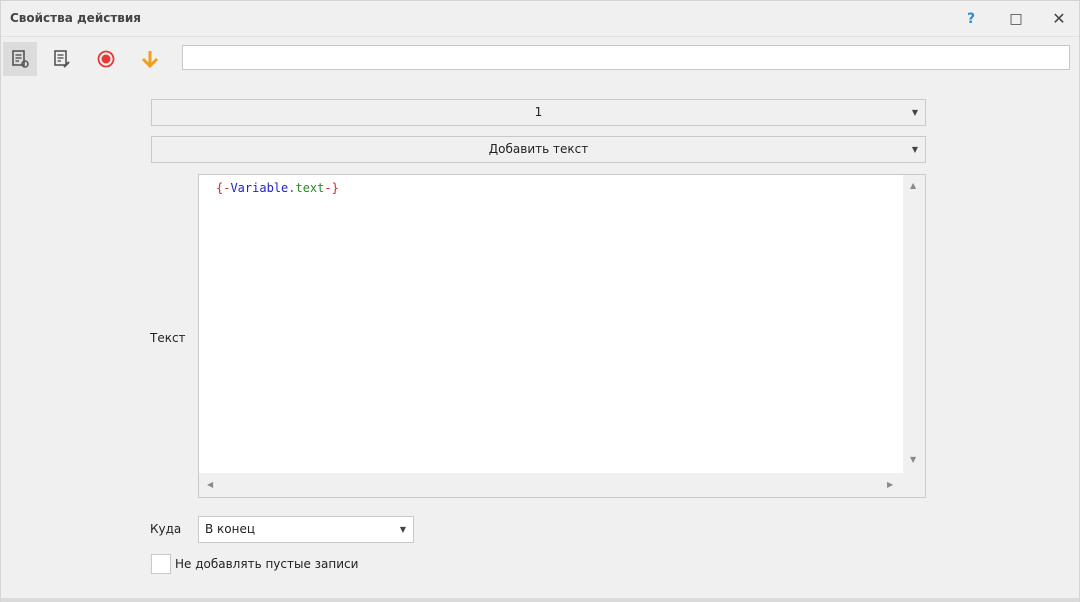 Image resolution: width=1080 pixels, height=602 pixels. What do you see at coordinates (161, 564) in the screenshot?
I see `skip-empty-checkbox` at bounding box center [161, 564].